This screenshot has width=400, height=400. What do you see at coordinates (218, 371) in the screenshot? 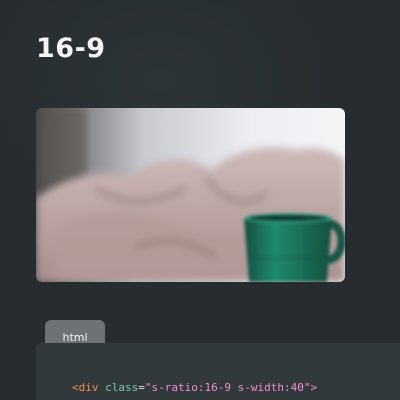
I see `code-panel: <div class="s-ratio:16-9 s-width:40">` at bounding box center [218, 371].